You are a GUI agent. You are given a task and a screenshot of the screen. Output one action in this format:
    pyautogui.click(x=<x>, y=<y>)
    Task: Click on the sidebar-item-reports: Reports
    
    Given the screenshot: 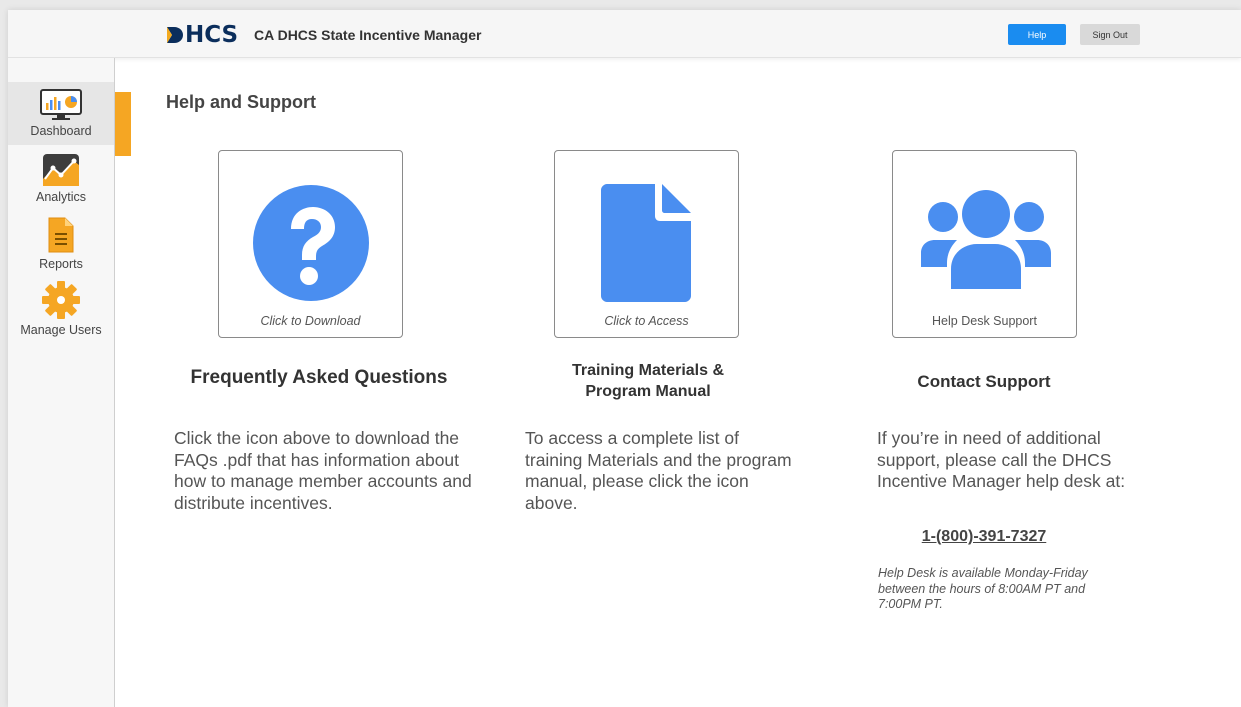 What is the action you would take?
    pyautogui.click(x=61, y=246)
    